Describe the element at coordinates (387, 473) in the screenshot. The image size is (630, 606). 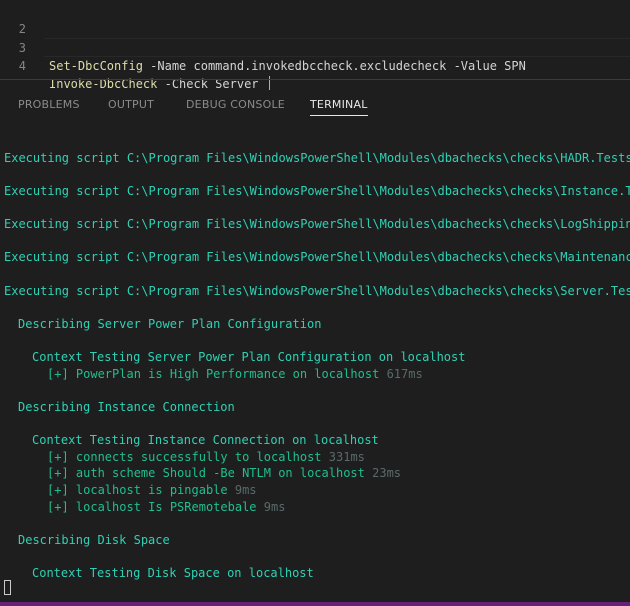
I see `test-duration: 23ms` at that location.